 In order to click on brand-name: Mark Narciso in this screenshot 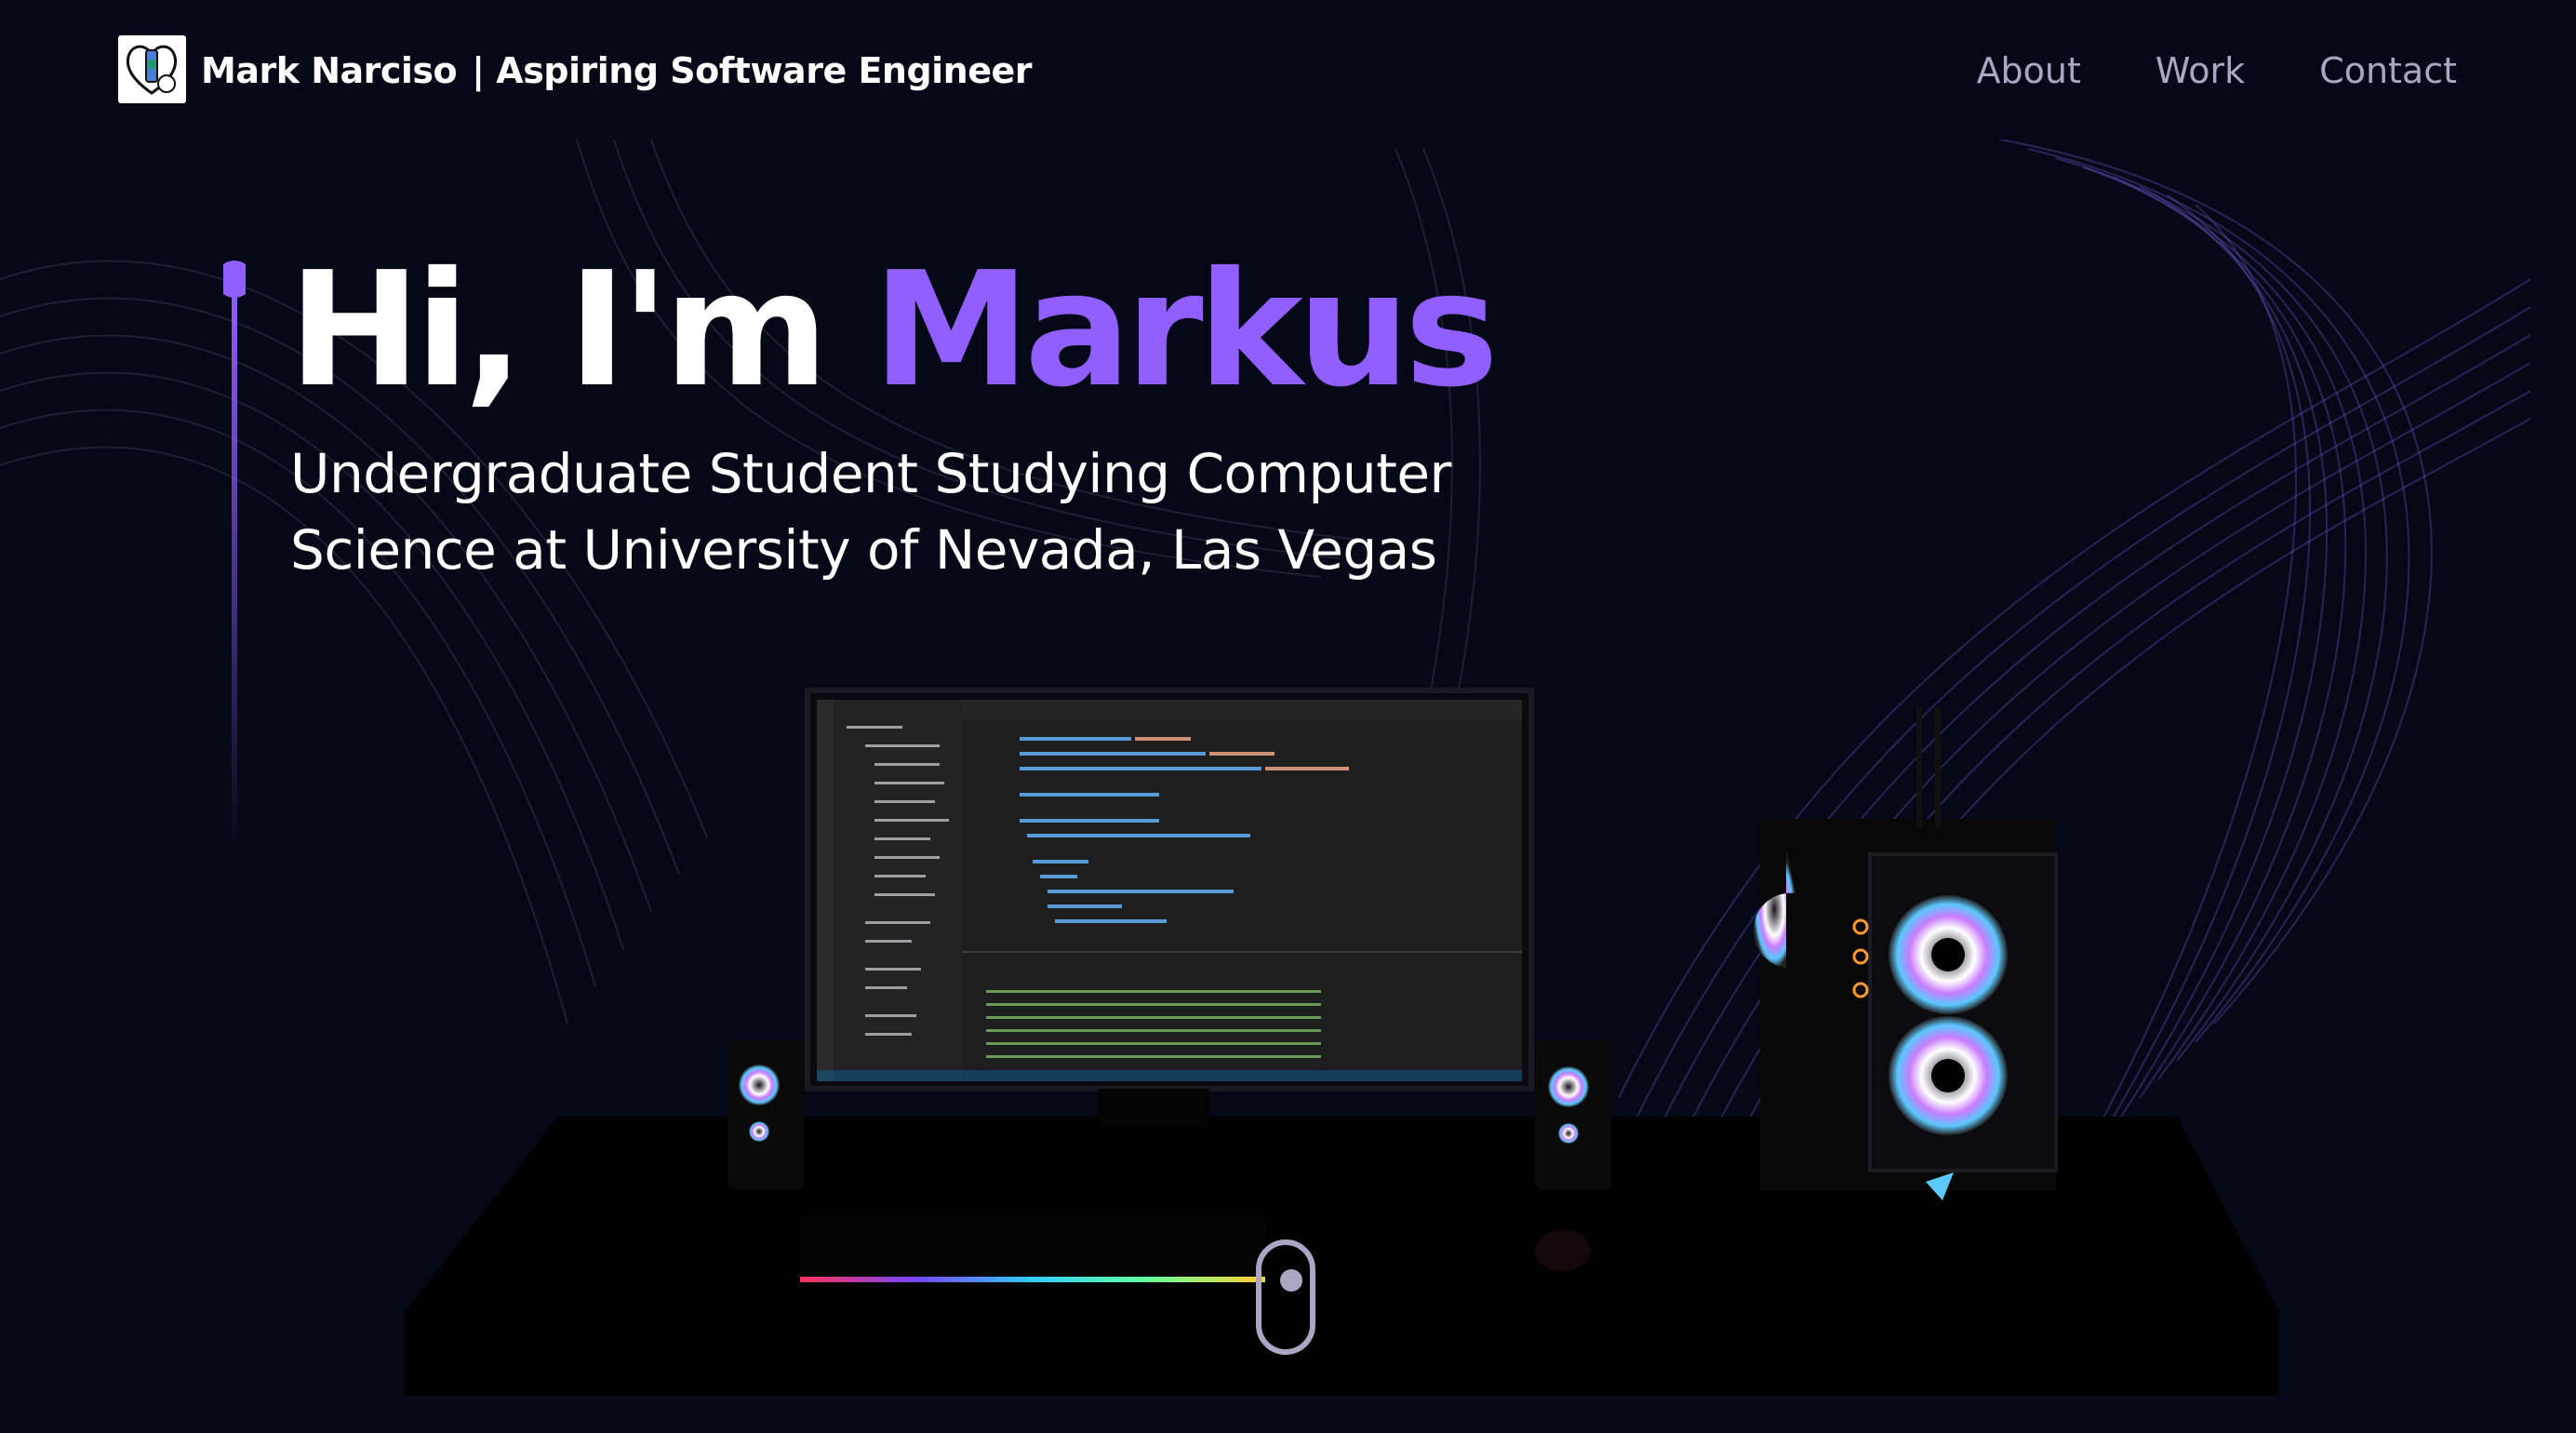, I will do `click(329, 70)`.